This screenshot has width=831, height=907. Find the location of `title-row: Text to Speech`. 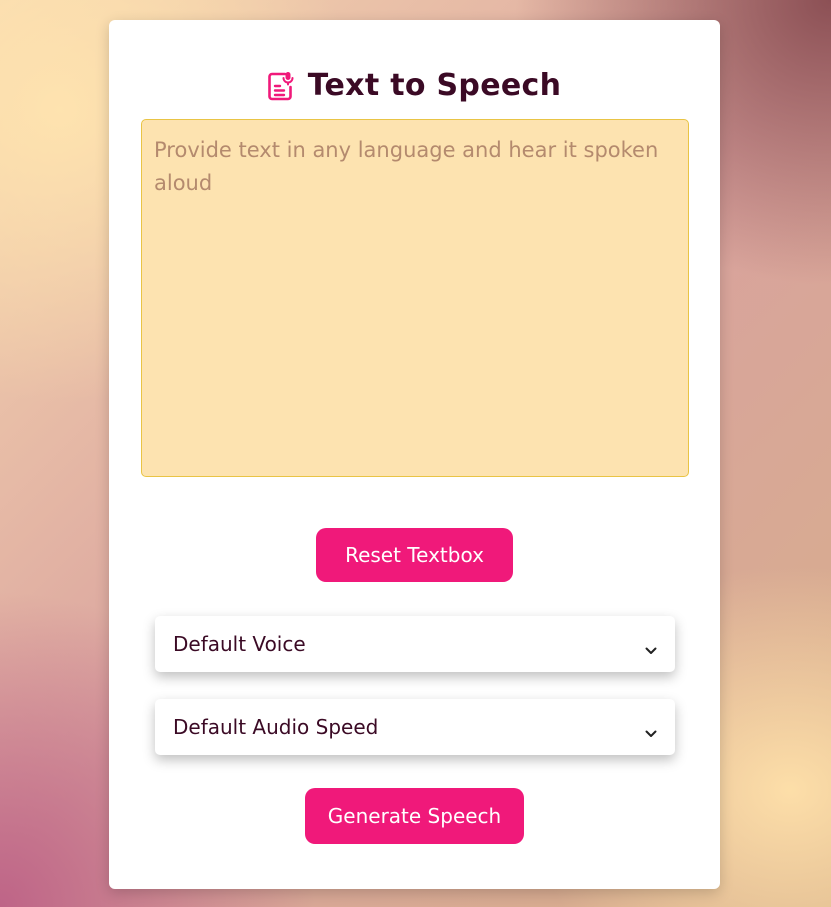

title-row: Text to Speech is located at coordinates (414, 85).